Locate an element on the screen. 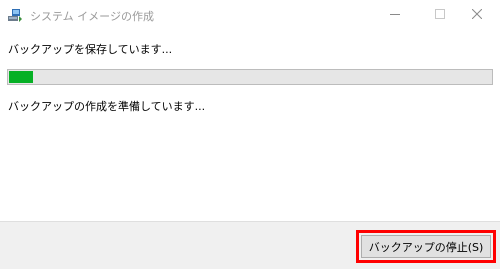  maximize-icon is located at coordinates (440, 14).